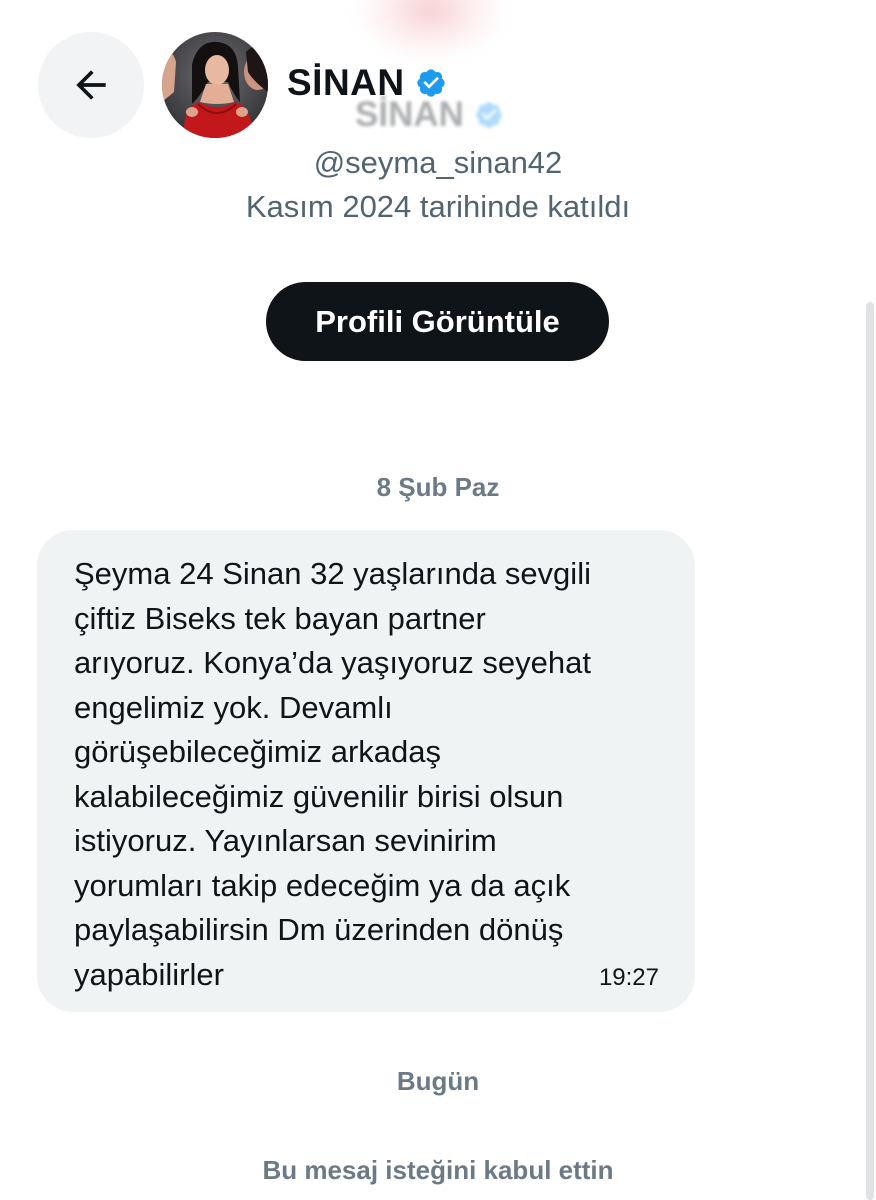 This screenshot has width=876, height=1200. I want to click on profile-handle: @seyma_sinan42, so click(438, 162).